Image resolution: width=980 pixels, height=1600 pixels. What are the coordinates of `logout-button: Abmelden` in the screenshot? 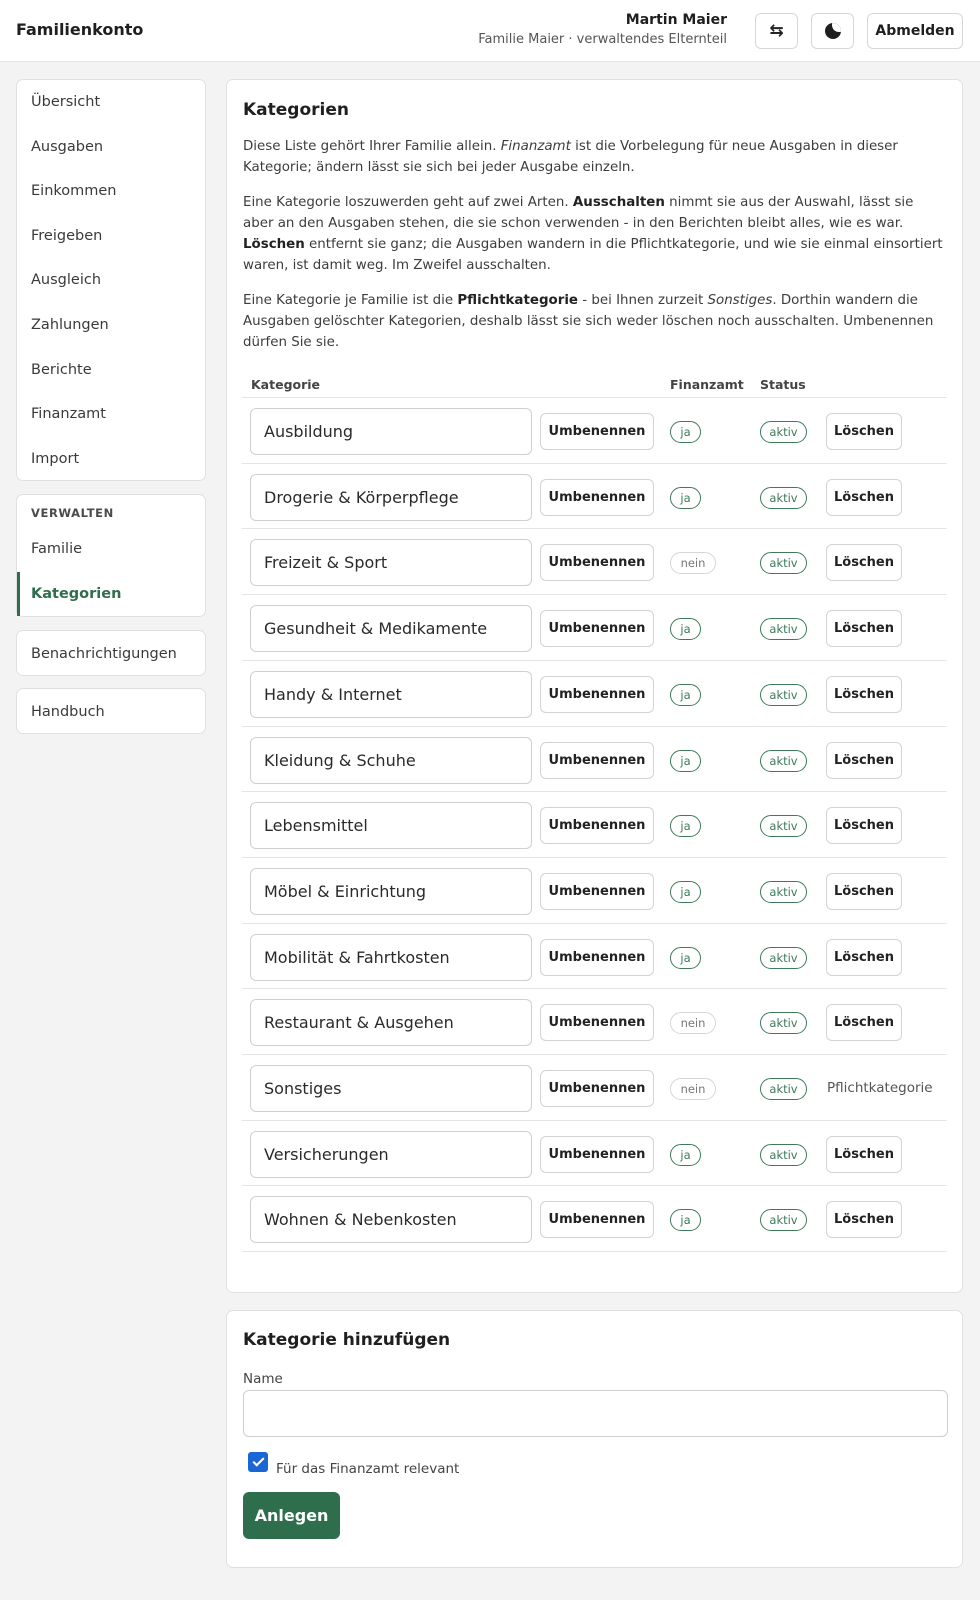 It's located at (915, 31).